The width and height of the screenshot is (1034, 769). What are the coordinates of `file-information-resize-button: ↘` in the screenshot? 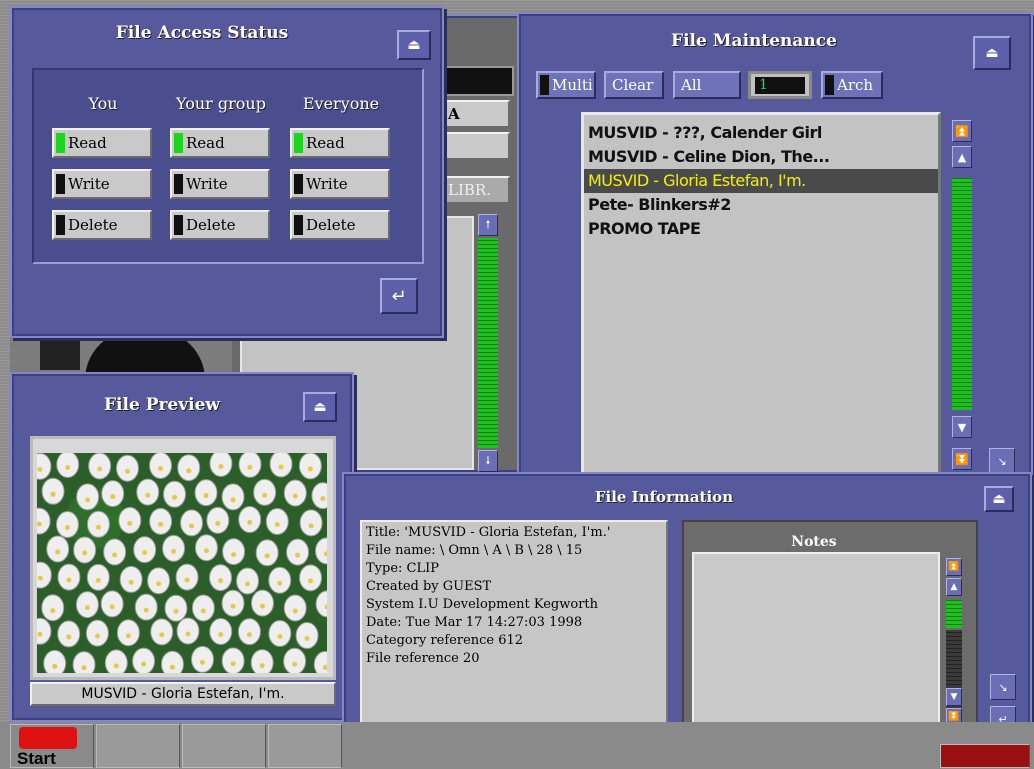 It's located at (1003, 687).